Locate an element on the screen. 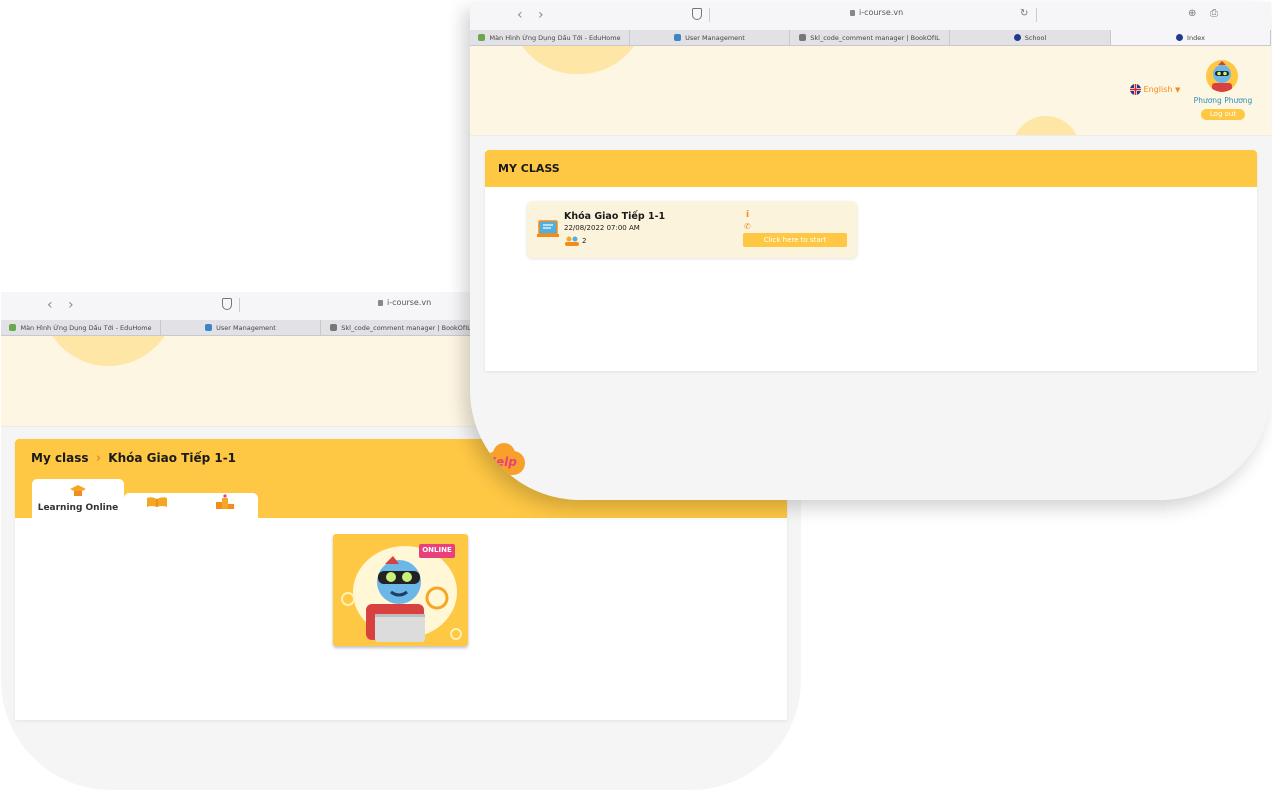 The image size is (1272, 791). download-icon: ⊕ is located at coordinates (1192, 14).